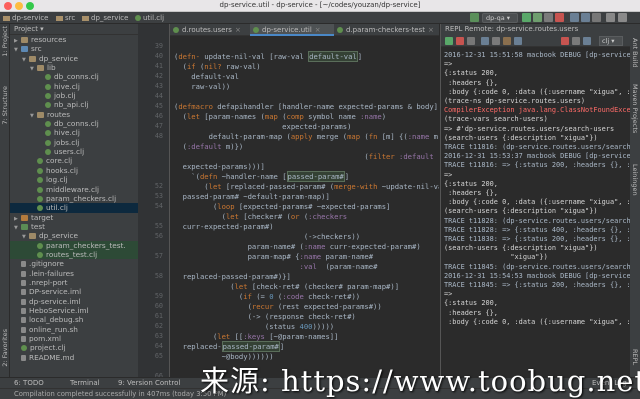 The width and height of the screenshot is (640, 399). I want to click on tab-version-control: 9: Version Control, so click(149, 383).